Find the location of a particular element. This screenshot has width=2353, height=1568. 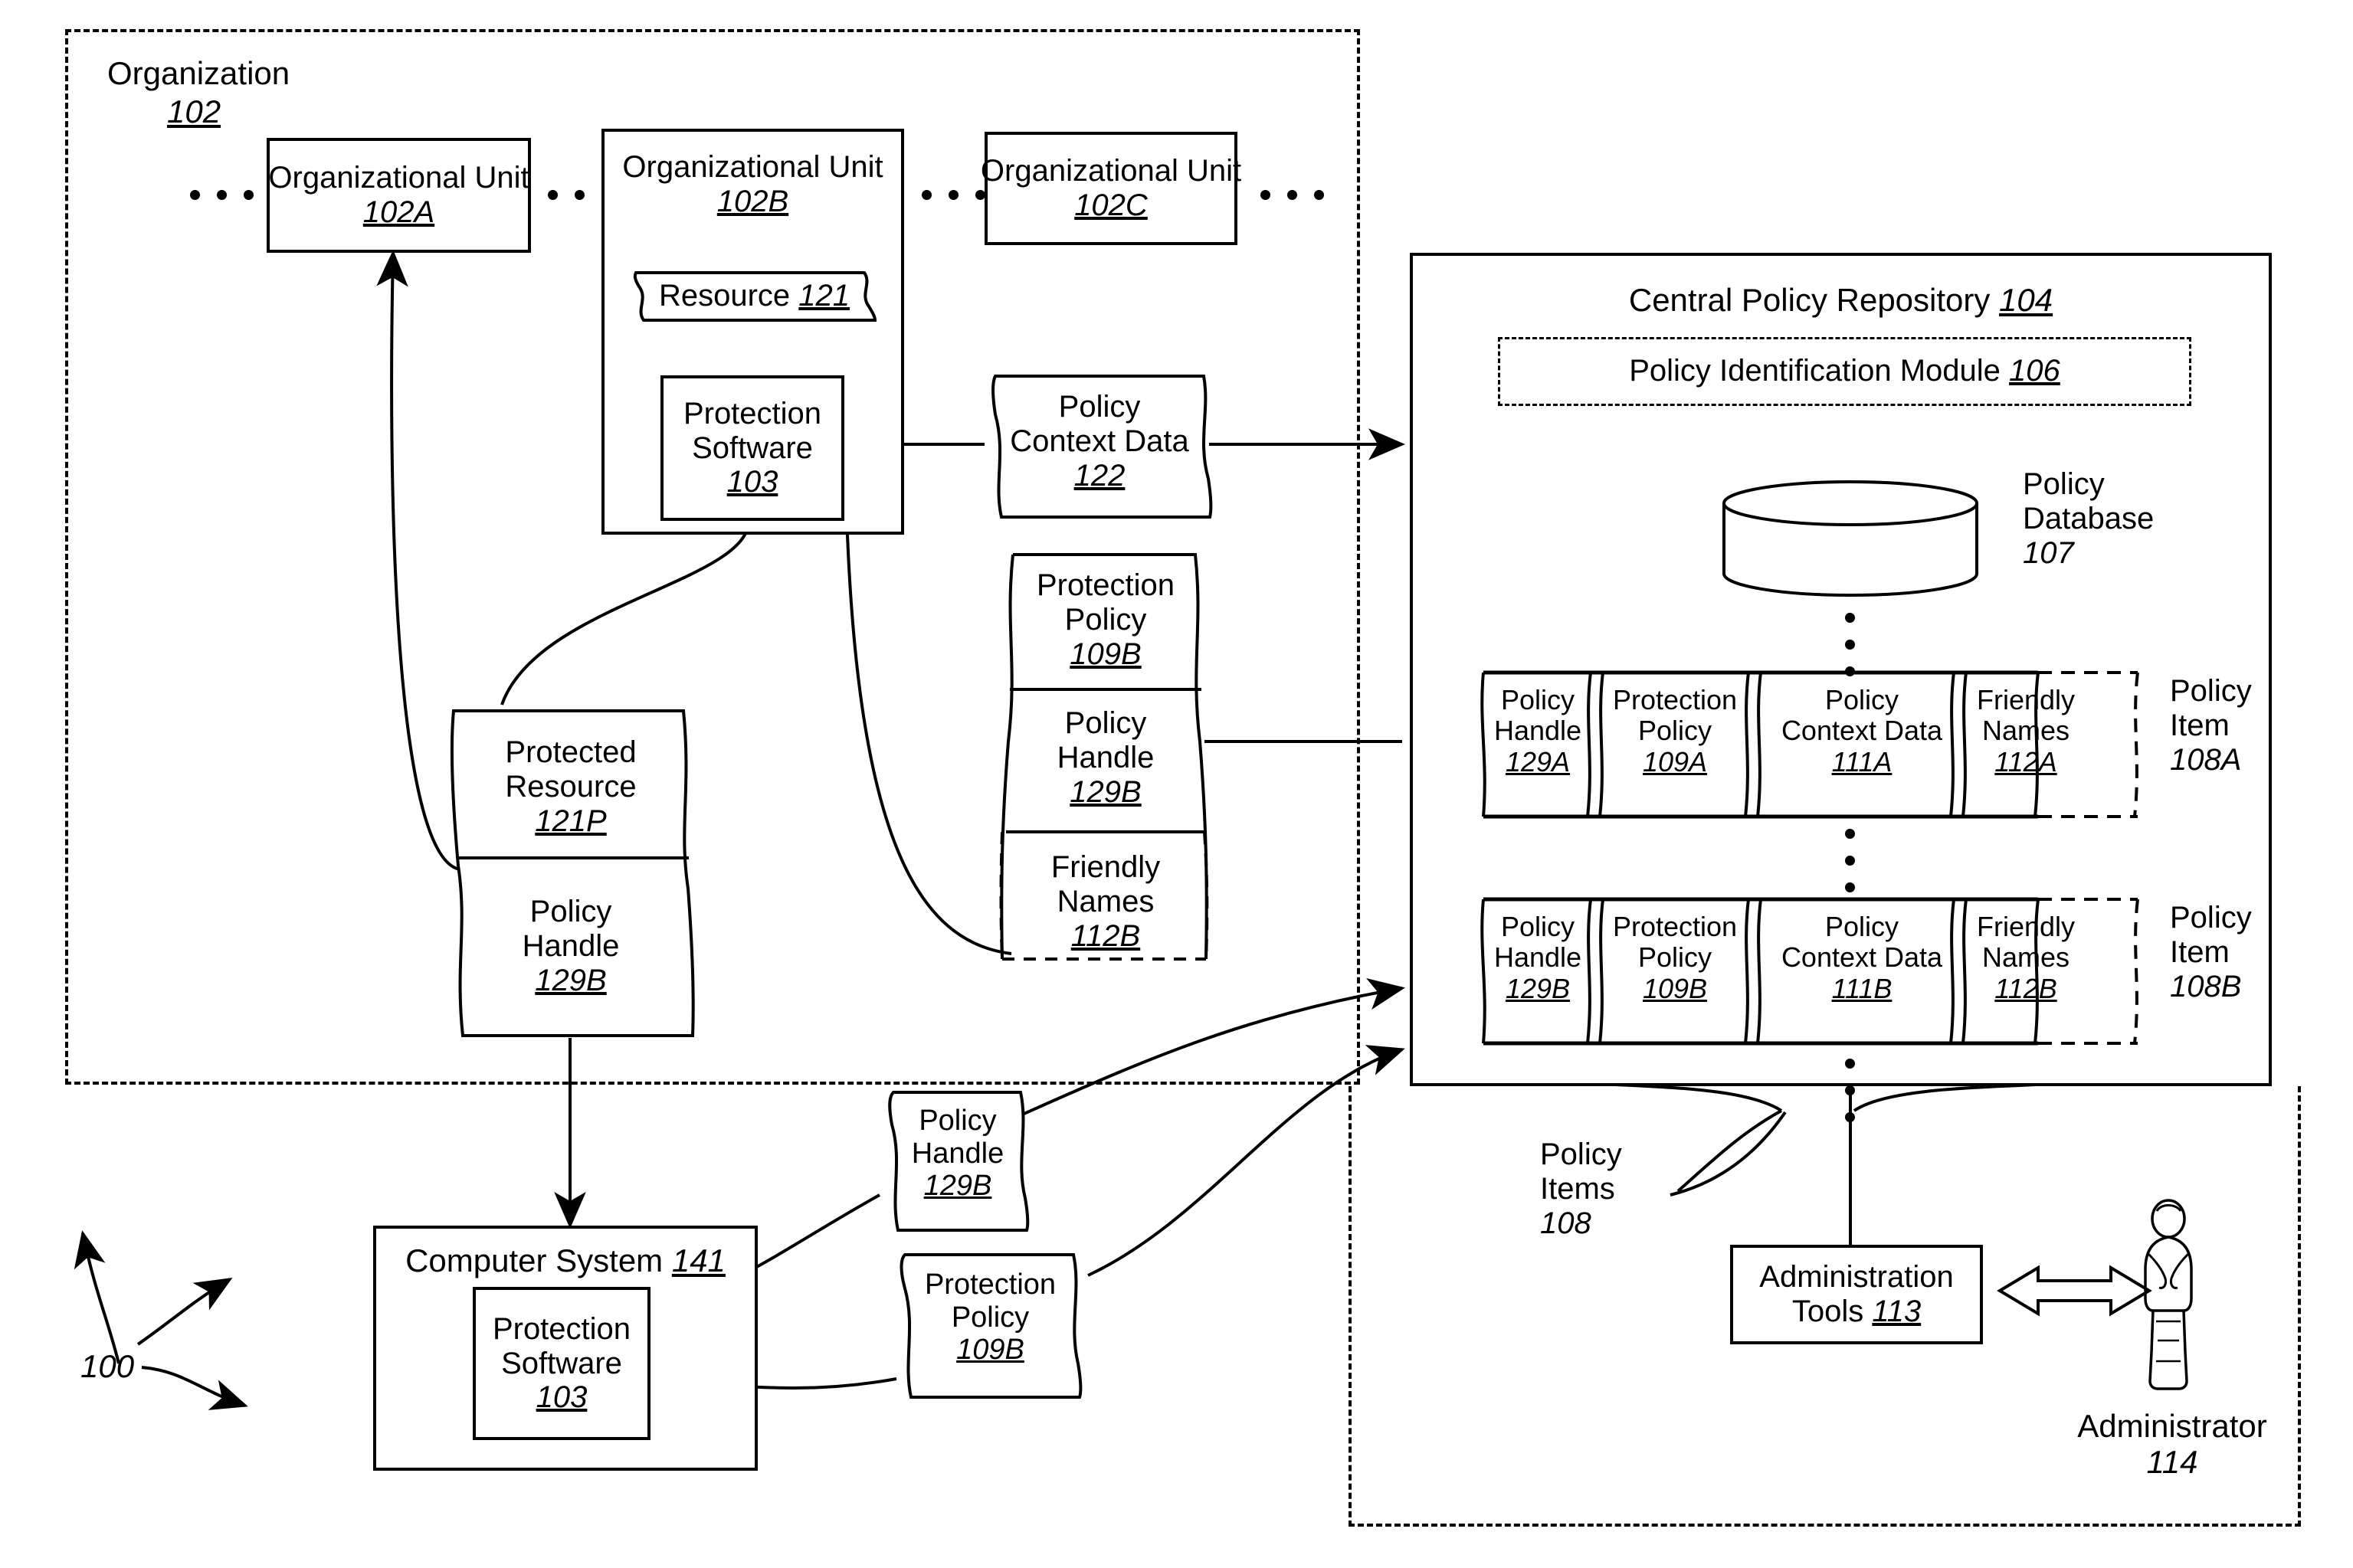

cs-protection-software-line1: Protection is located at coordinates (561, 1328).